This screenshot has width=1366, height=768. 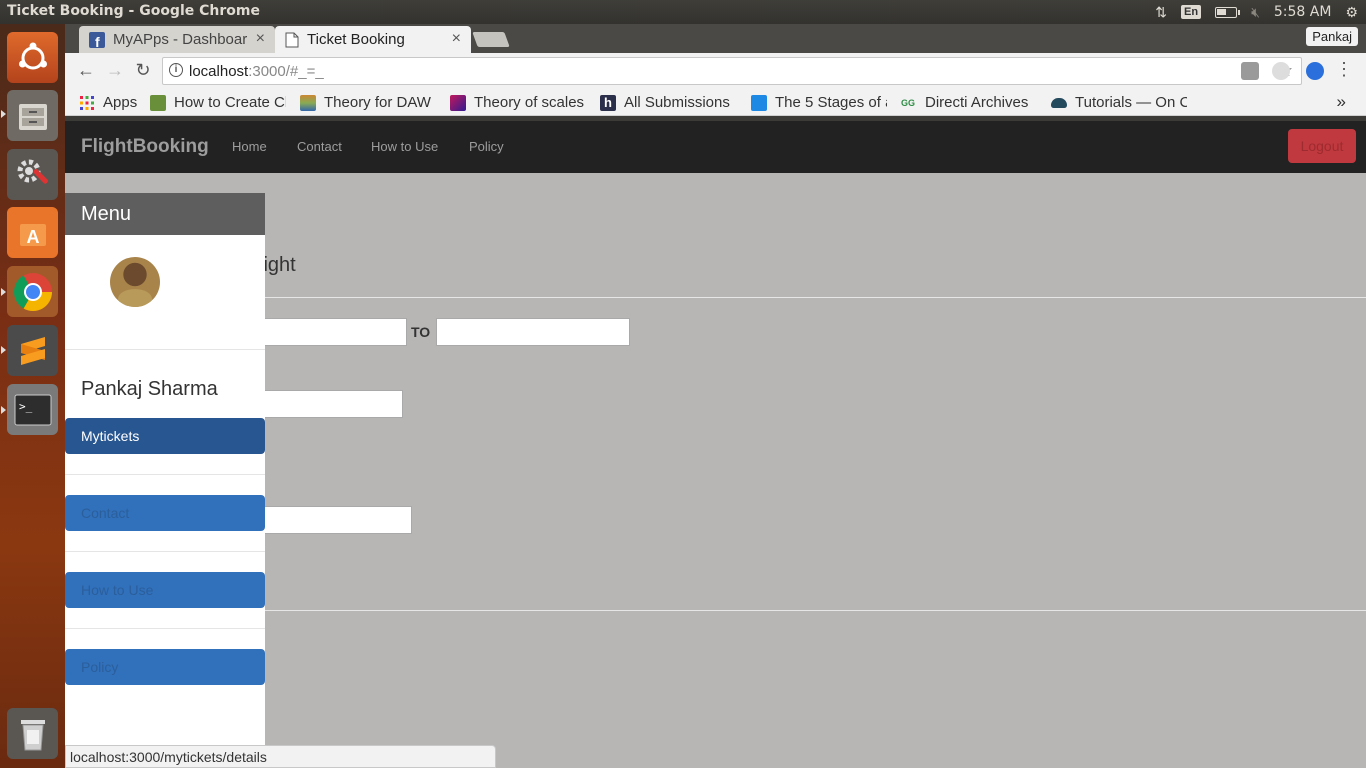 What do you see at coordinates (533, 332) in the screenshot?
I see `to-input` at bounding box center [533, 332].